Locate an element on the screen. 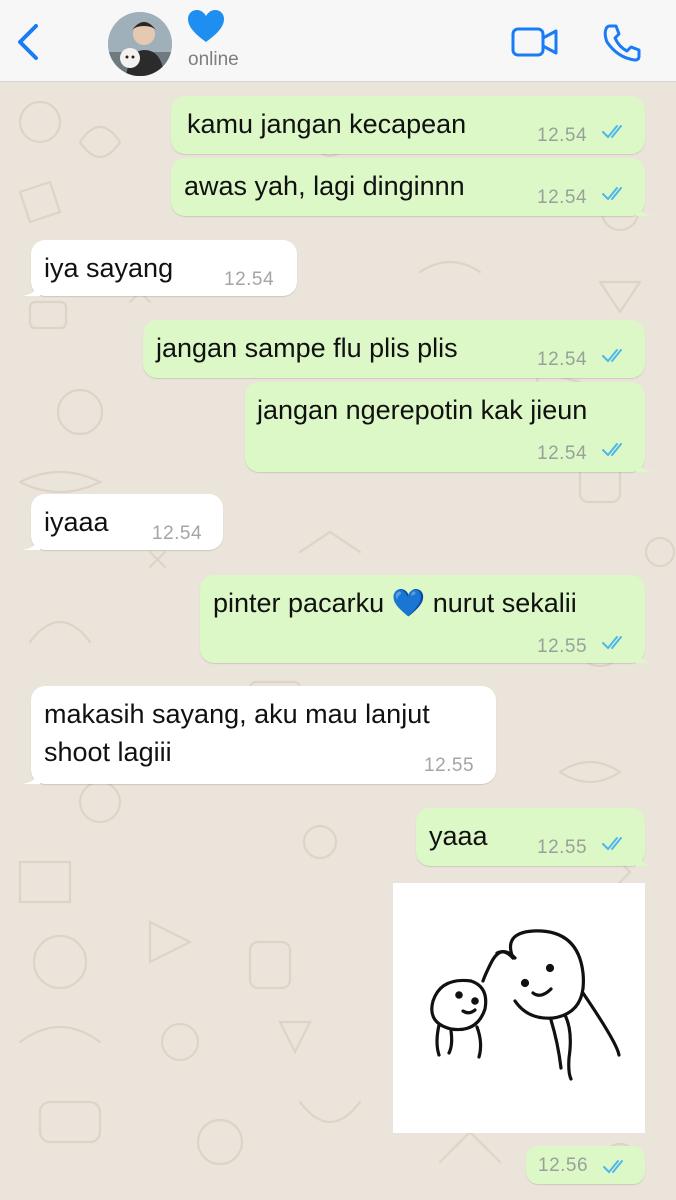 The height and width of the screenshot is (1200, 676). video-call-button is located at coordinates (535, 42).